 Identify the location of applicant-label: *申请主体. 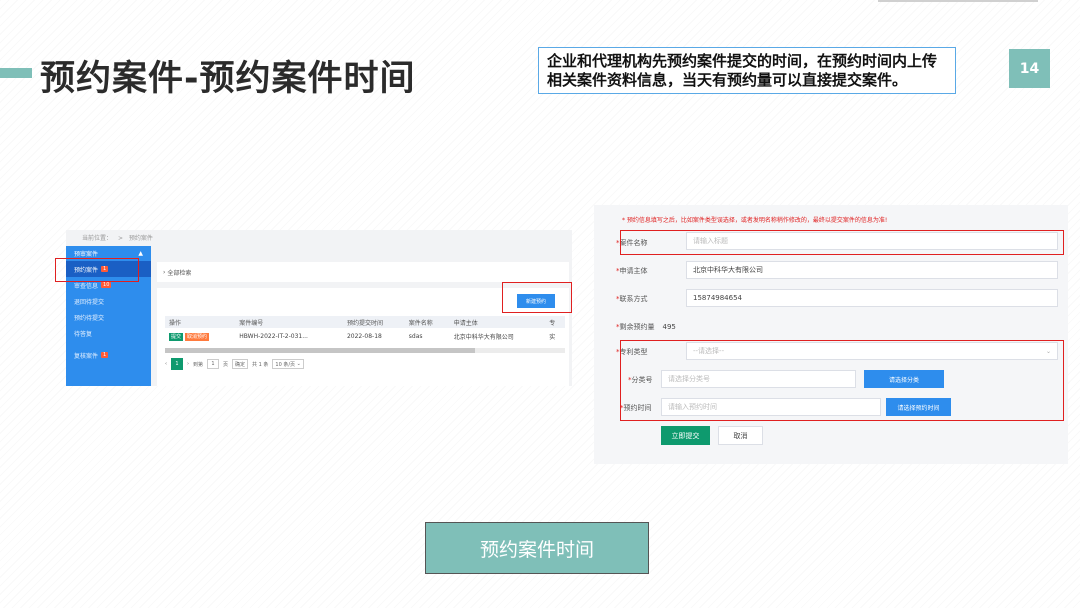
(632, 271).